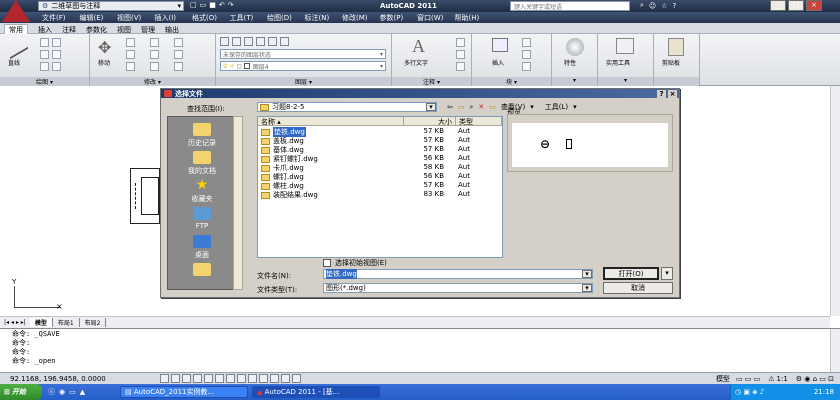 Image resolution: width=840 pixels, height=400 pixels. Describe the element at coordinates (461, 107) in the screenshot. I see `up-folder-icon: ▭` at that location.